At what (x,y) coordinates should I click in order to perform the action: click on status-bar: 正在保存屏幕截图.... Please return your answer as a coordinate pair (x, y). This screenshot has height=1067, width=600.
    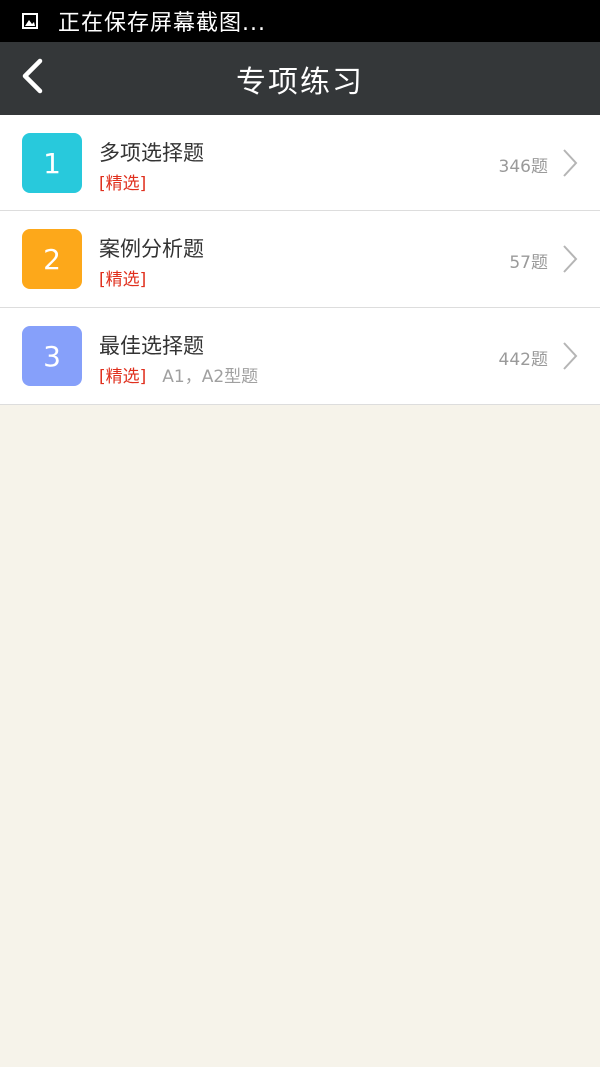
    Looking at the image, I should click on (300, 21).